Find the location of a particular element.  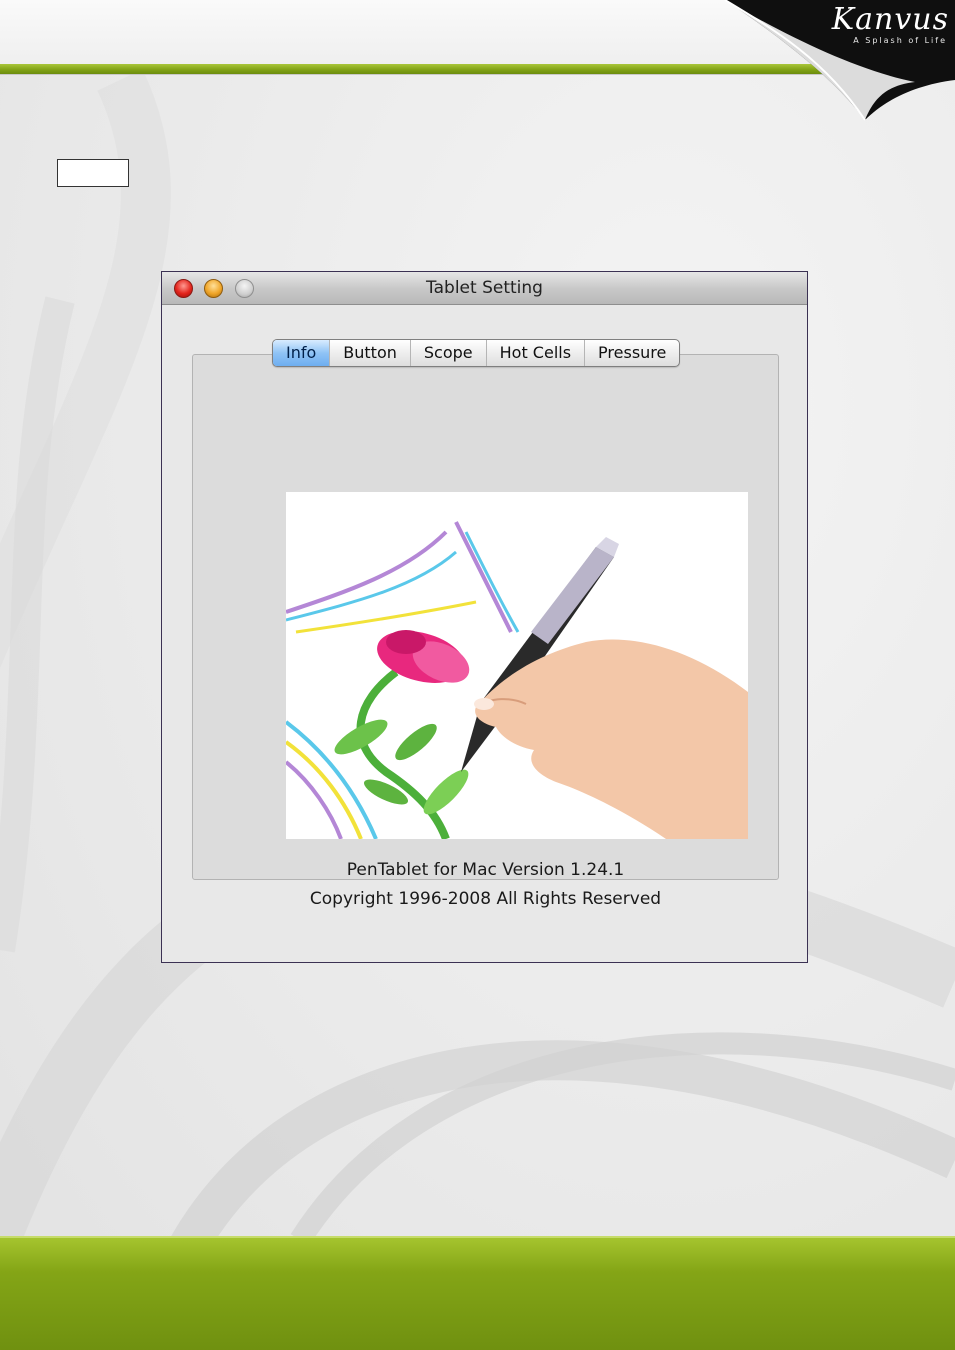

brand-corner: Kanvus A Splash of Life is located at coordinates (835, 65).